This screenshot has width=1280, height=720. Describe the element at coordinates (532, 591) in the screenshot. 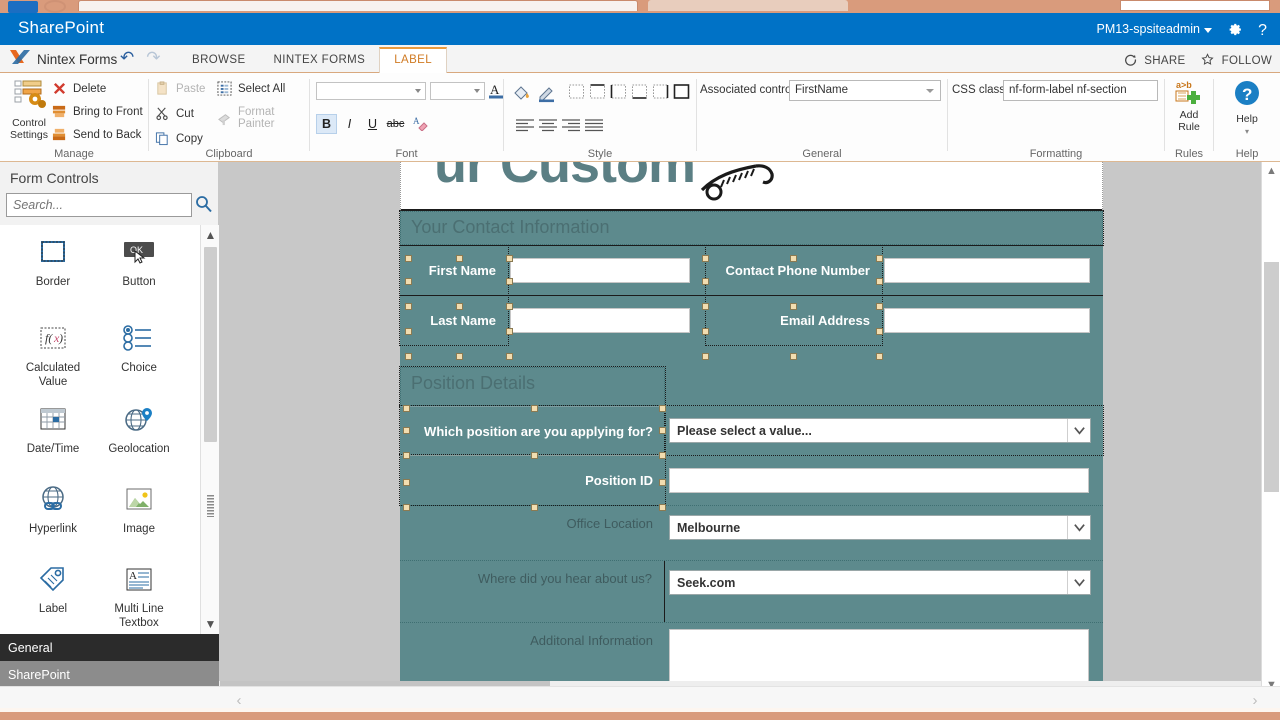

I see `label-cell-referral: Where did you hear about us?` at that location.